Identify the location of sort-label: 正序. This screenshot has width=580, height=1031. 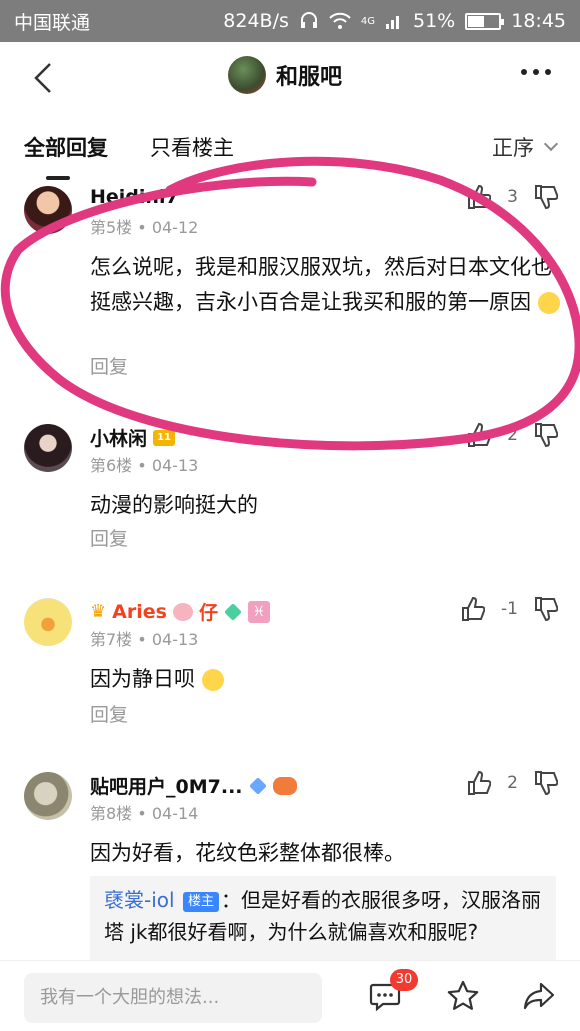
(513, 148).